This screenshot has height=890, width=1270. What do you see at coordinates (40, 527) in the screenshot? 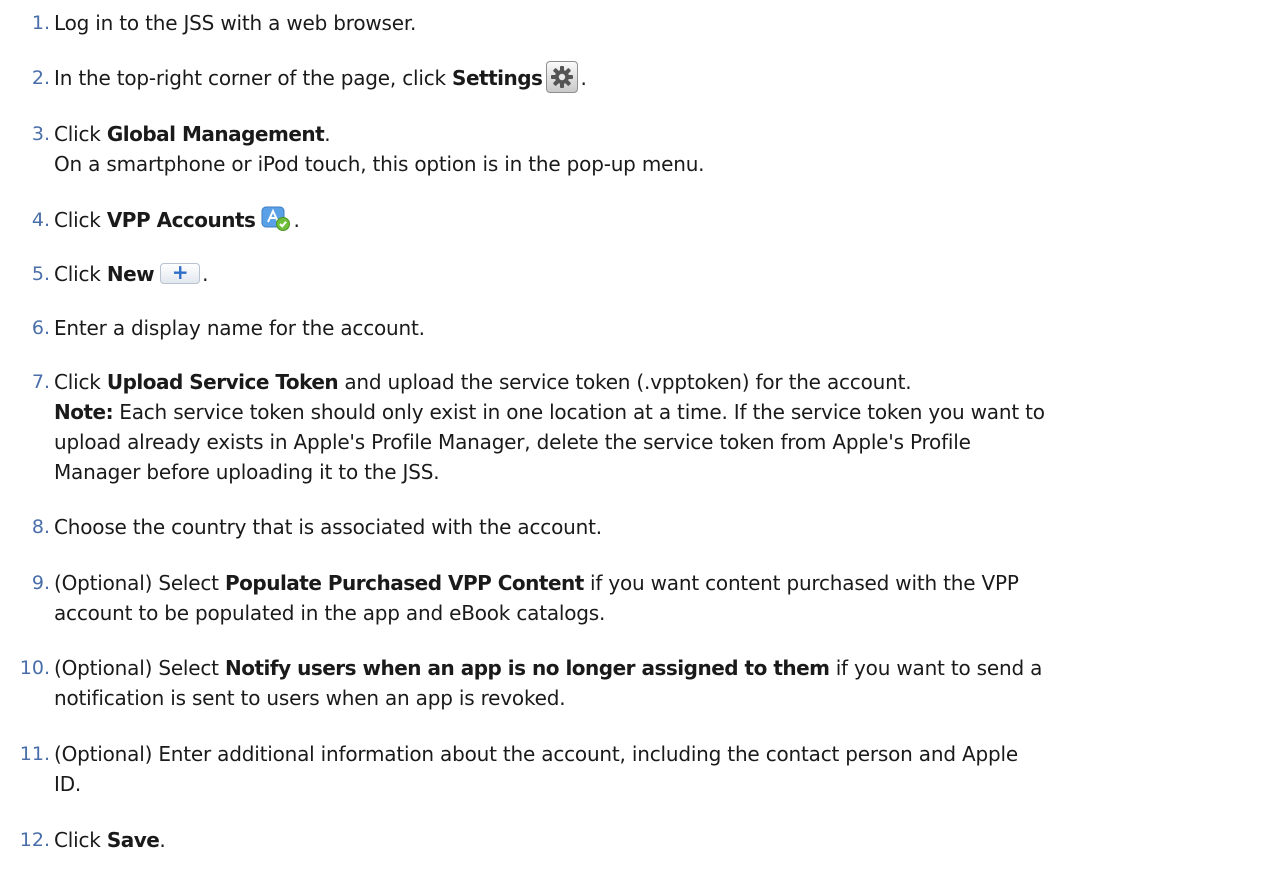
I see `step-number: 8.` at bounding box center [40, 527].